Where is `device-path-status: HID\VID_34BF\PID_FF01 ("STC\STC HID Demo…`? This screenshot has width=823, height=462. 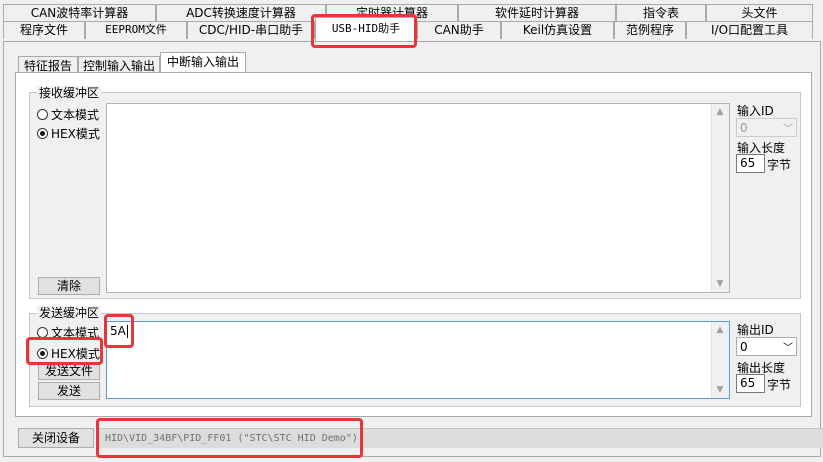
device-path-status: HID\VID_34BF\PID_FF01 ("STC\STC HID Demo… is located at coordinates (460, 438).